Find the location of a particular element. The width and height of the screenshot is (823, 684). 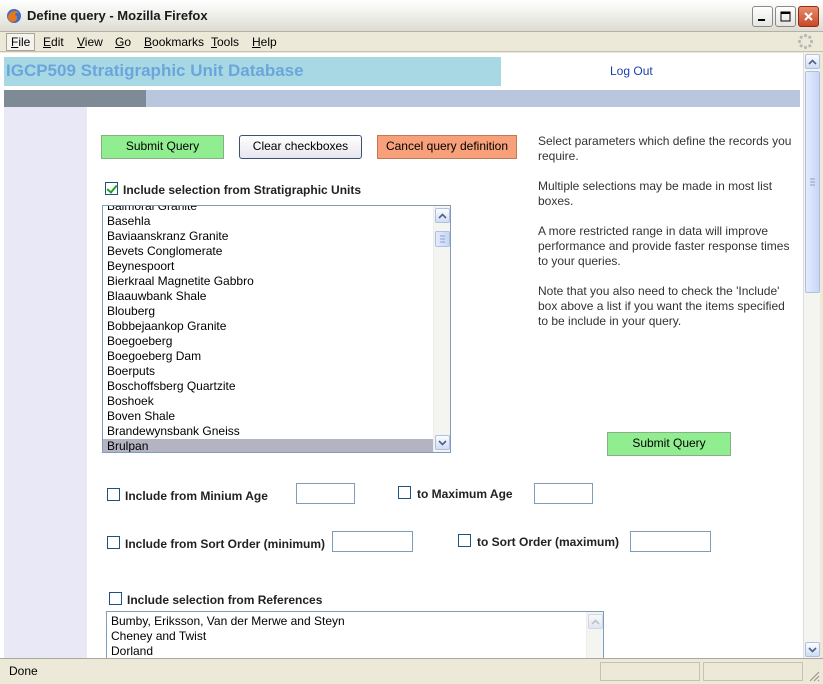

strat-units-checkbox is located at coordinates (111, 188).